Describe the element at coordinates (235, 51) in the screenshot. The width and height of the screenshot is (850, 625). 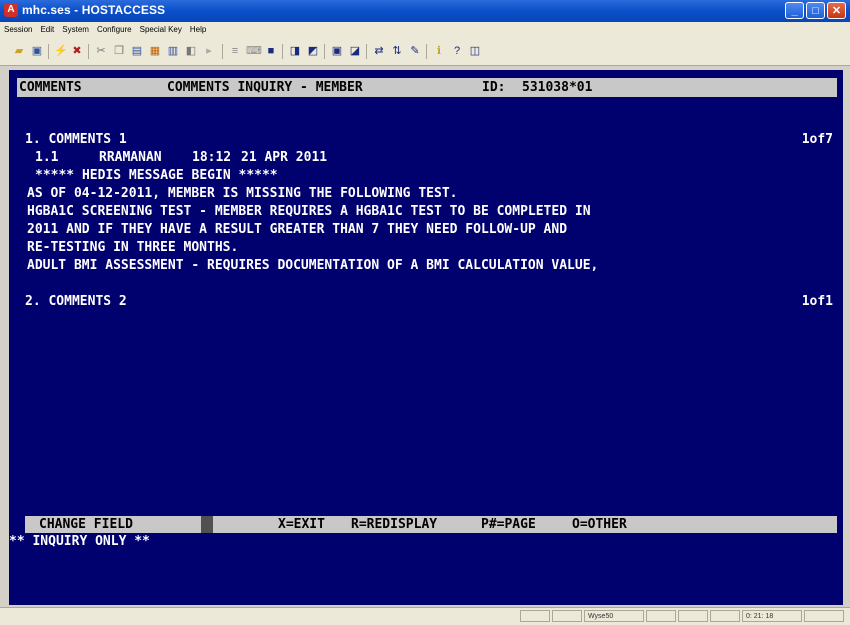
I see `macro-icon: ≡` at that location.